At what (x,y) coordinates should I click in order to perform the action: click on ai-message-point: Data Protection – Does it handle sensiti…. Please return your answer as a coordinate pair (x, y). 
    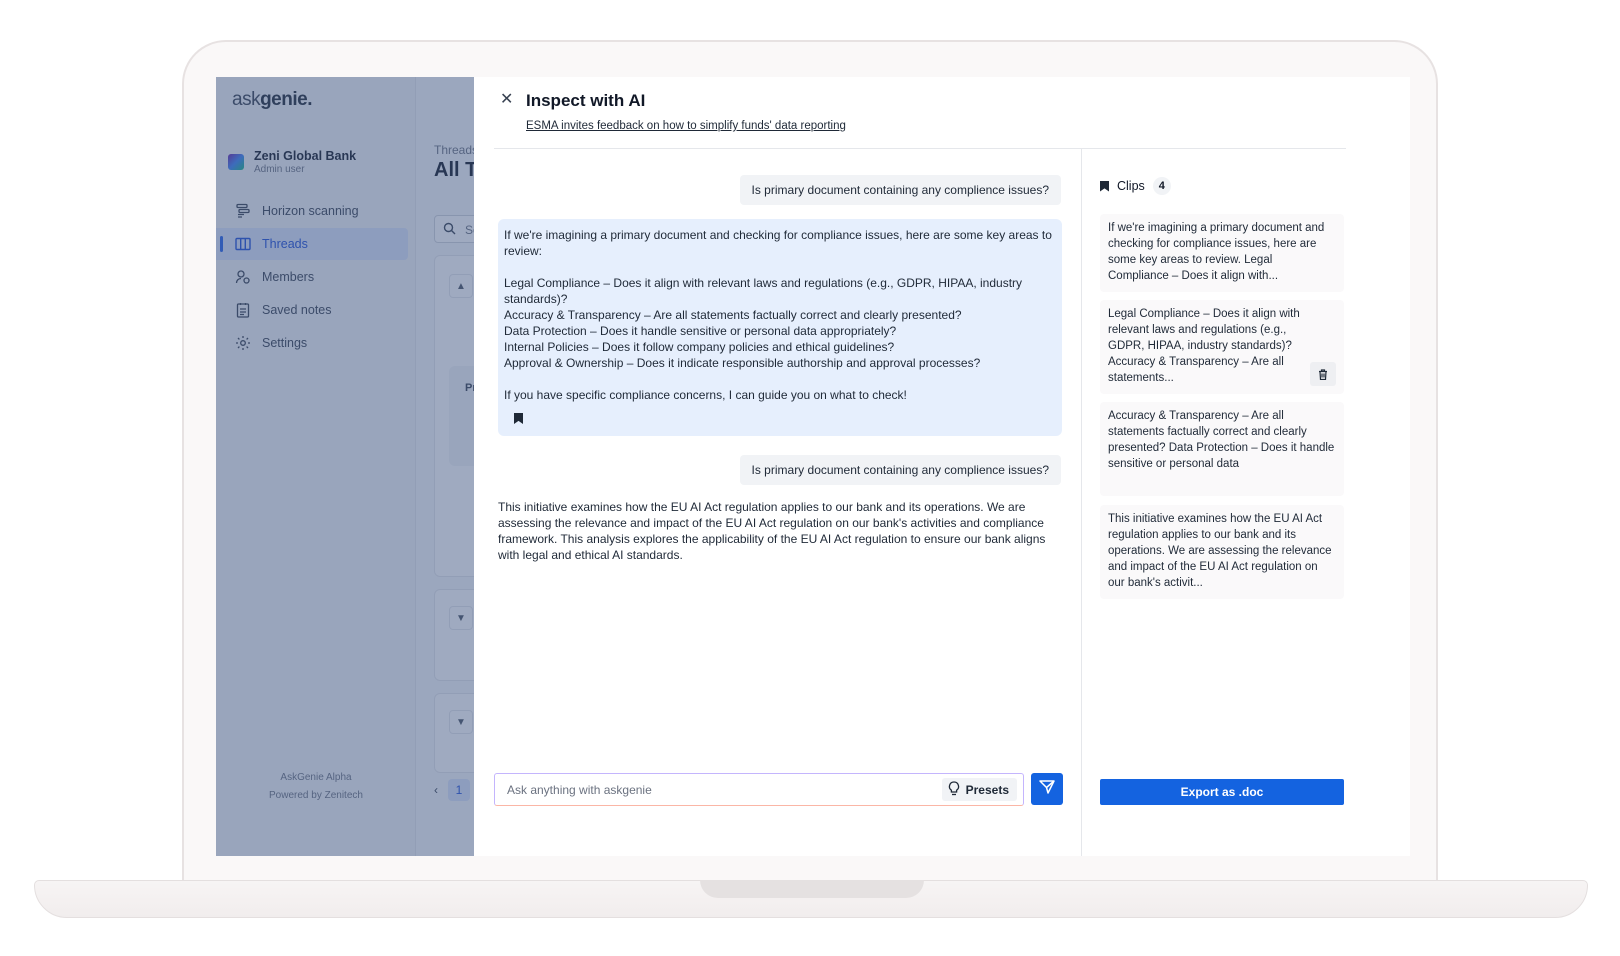
    Looking at the image, I should click on (700, 331).